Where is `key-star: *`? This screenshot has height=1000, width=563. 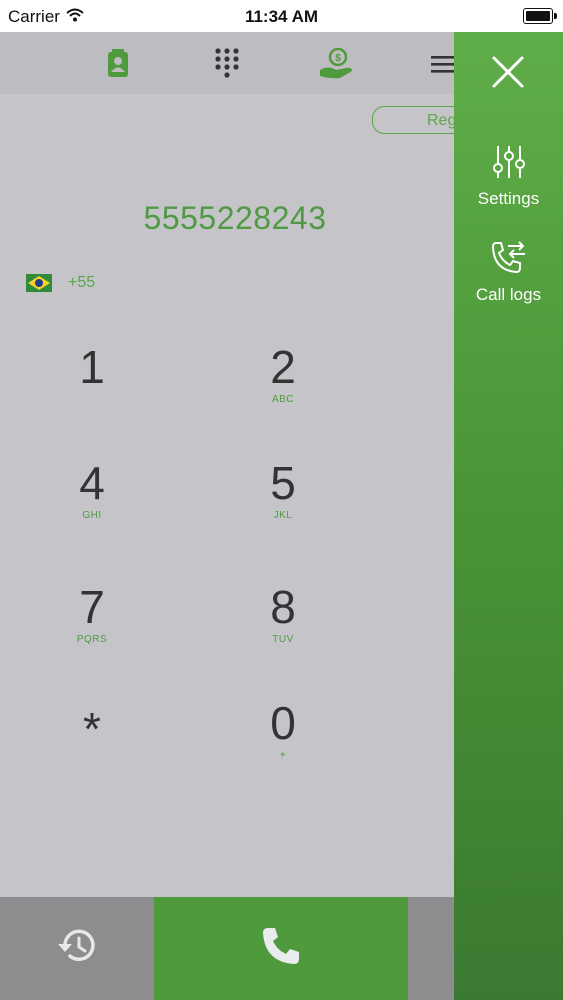 key-star: * is located at coordinates (92, 730).